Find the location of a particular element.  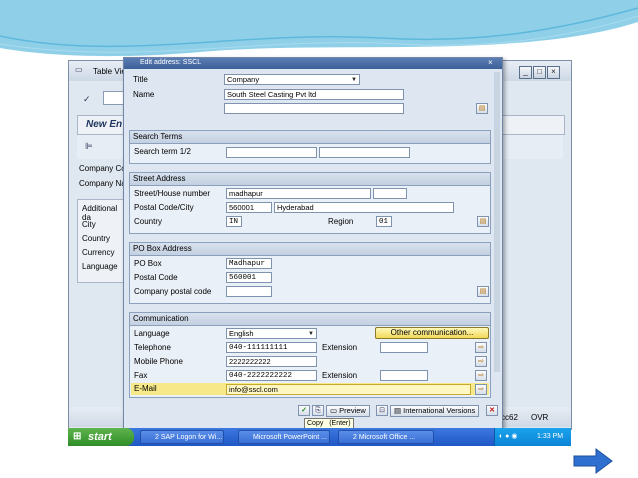

copy-icon: ⎘ is located at coordinates (318, 410).